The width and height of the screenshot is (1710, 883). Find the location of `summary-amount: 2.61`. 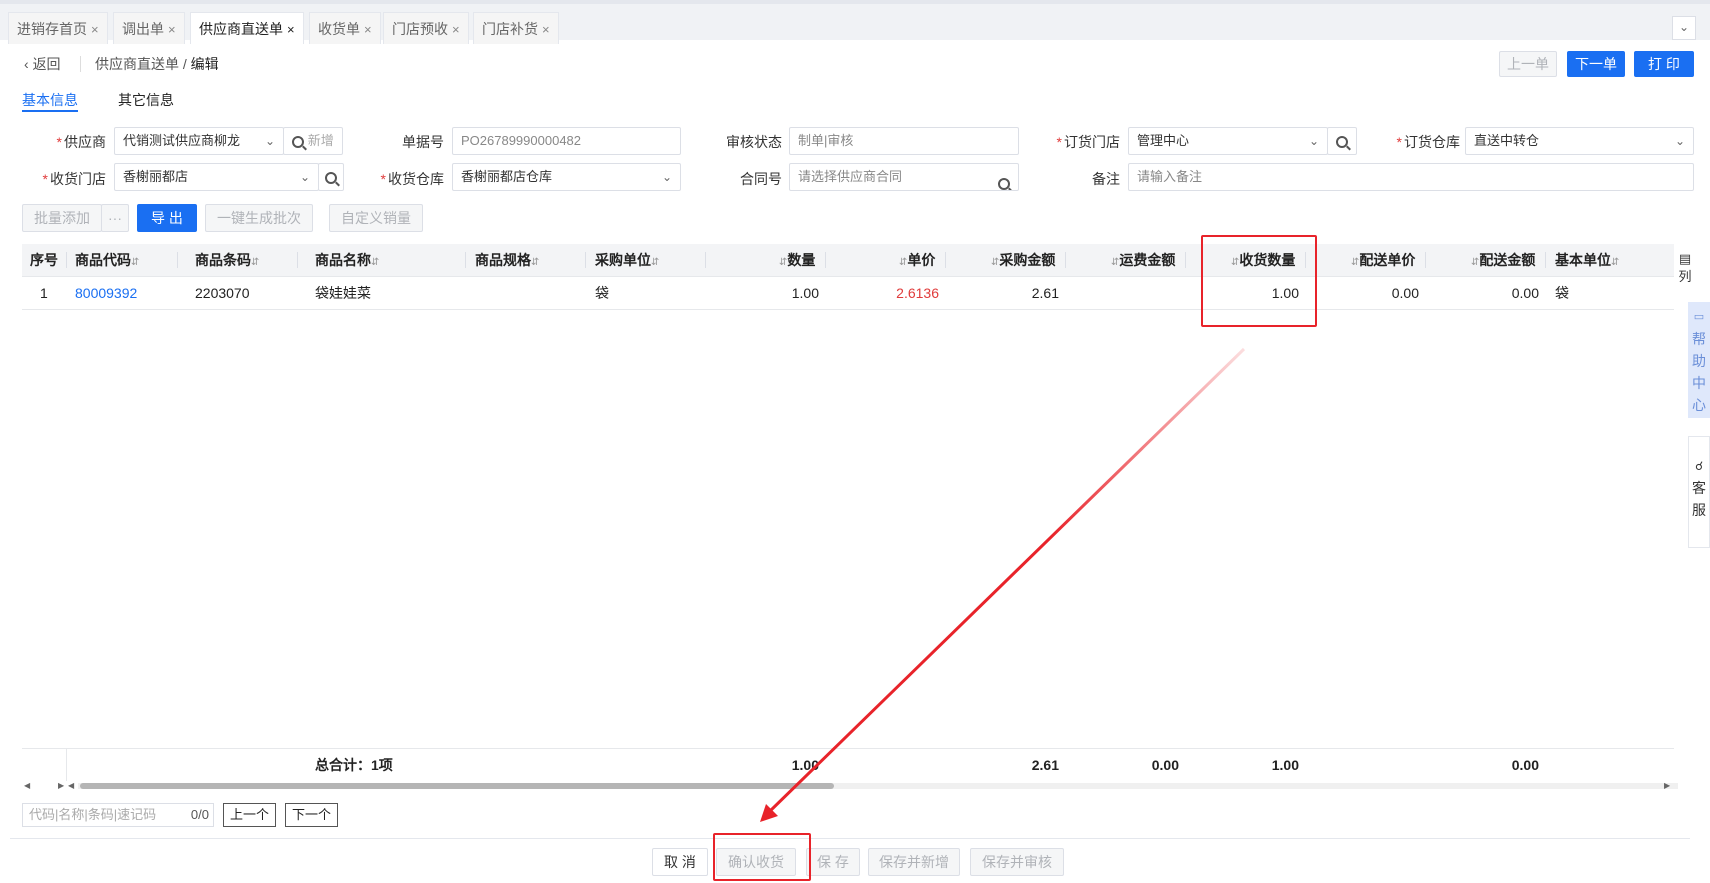

summary-amount: 2.61 is located at coordinates (1045, 765).